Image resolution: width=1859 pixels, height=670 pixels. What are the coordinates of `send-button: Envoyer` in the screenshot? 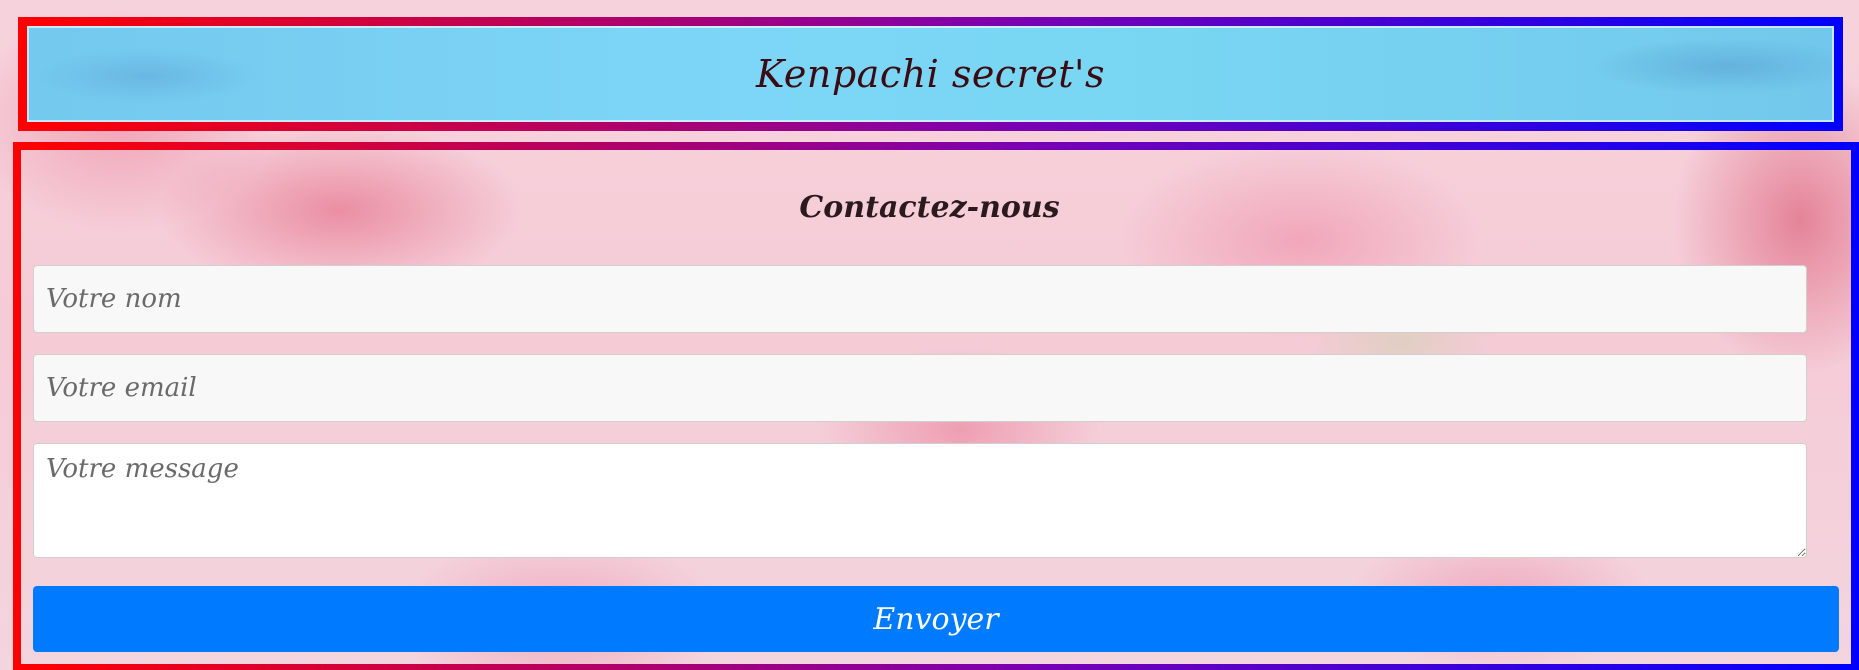 It's located at (936, 619).